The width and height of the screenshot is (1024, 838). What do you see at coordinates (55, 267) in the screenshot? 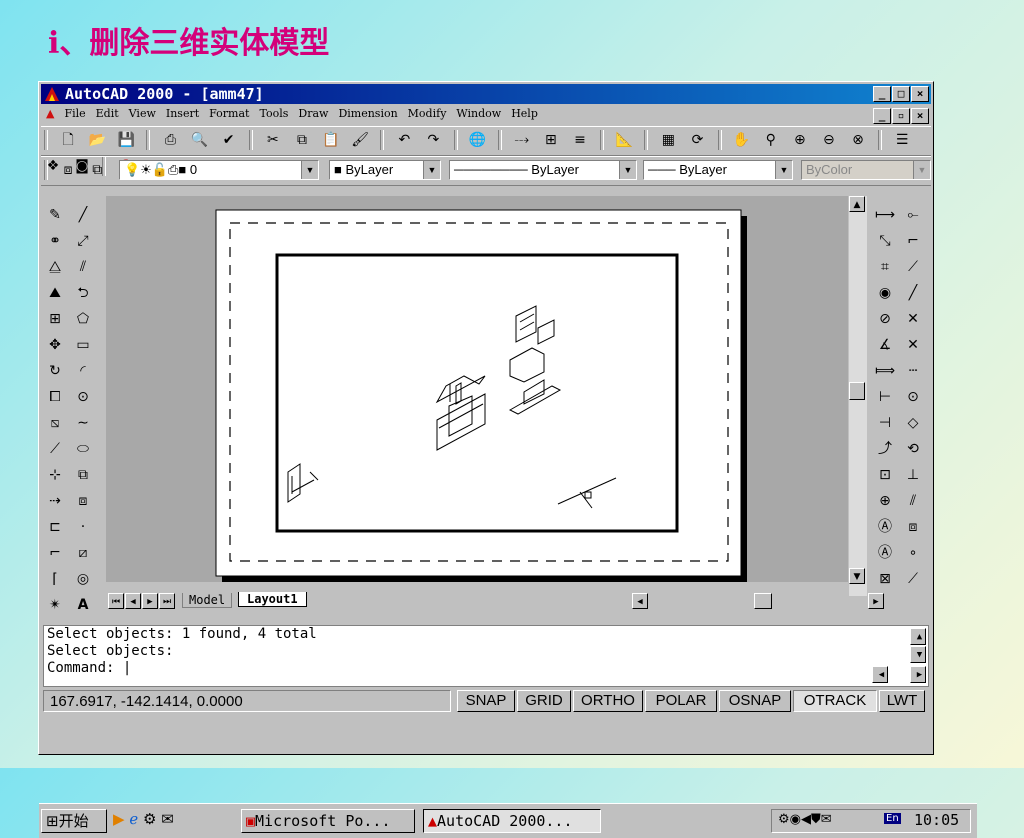
I see `mirror-icon: ⧋` at bounding box center [55, 267].